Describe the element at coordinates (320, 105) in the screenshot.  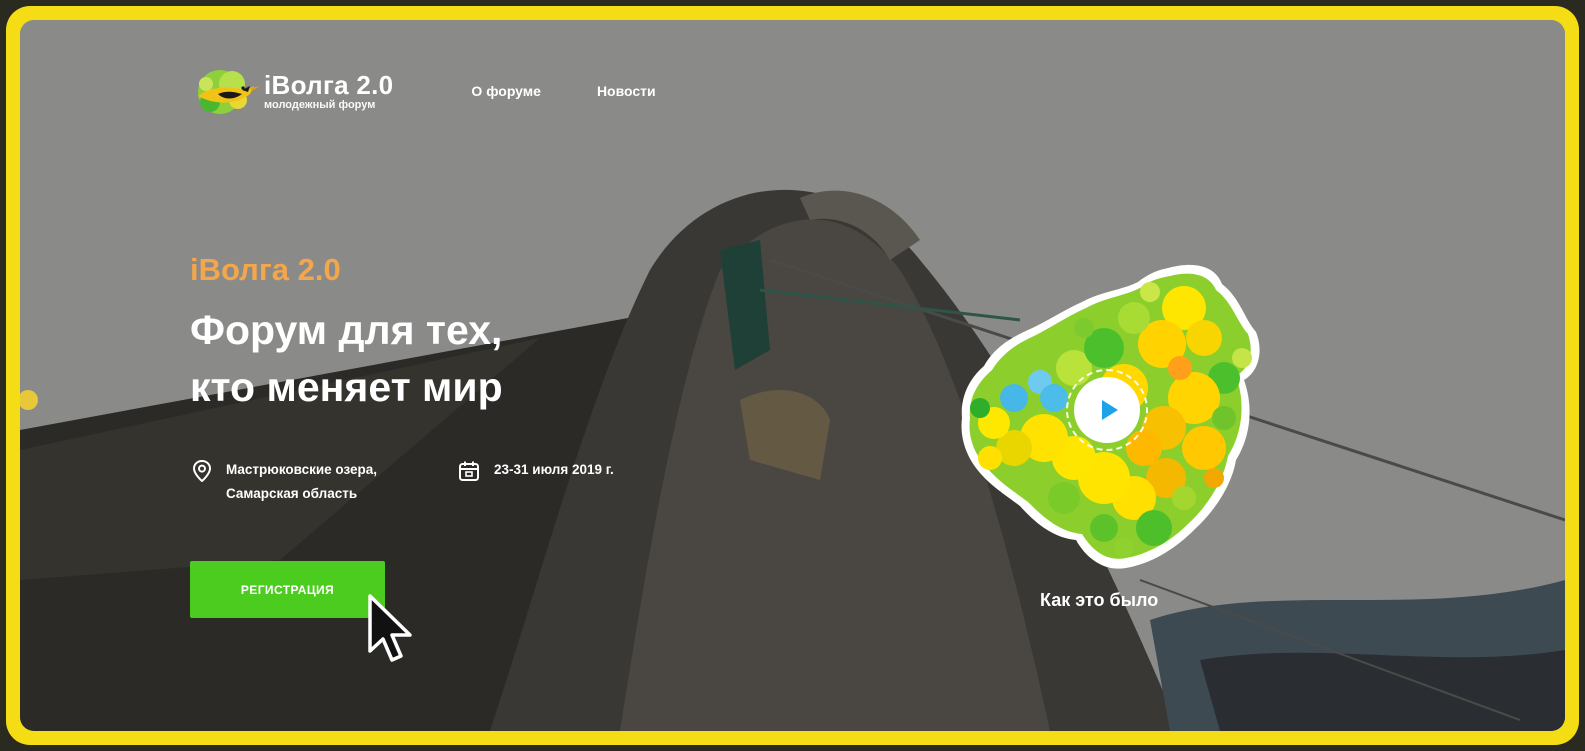
I see `logo-subtitle: молодежный форум` at that location.